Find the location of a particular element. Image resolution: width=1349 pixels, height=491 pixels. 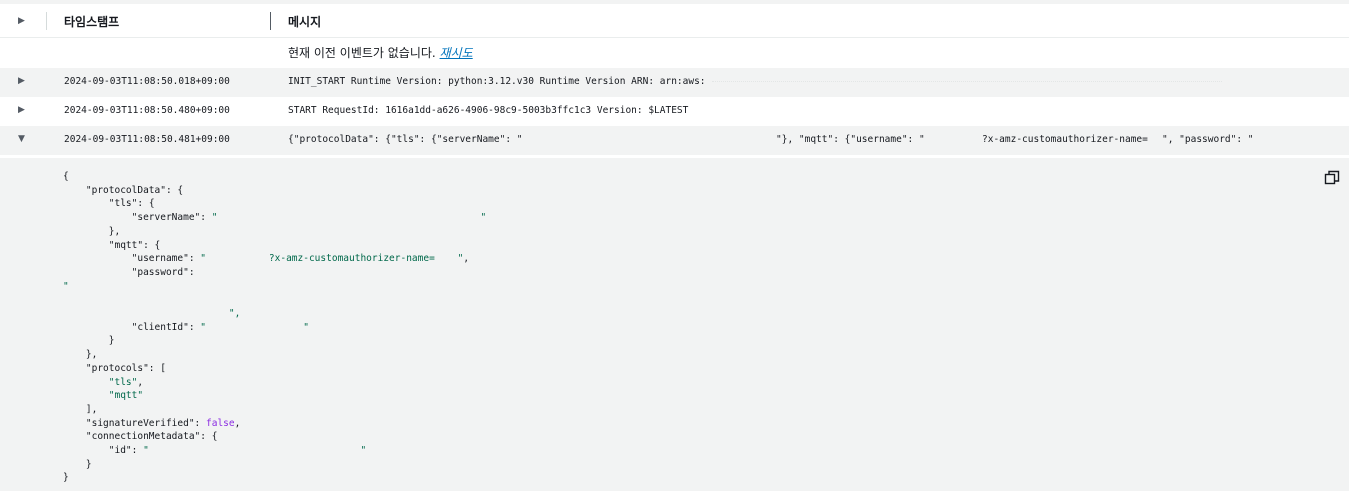

json-line: "signatureVerified": false, is located at coordinates (163, 423).